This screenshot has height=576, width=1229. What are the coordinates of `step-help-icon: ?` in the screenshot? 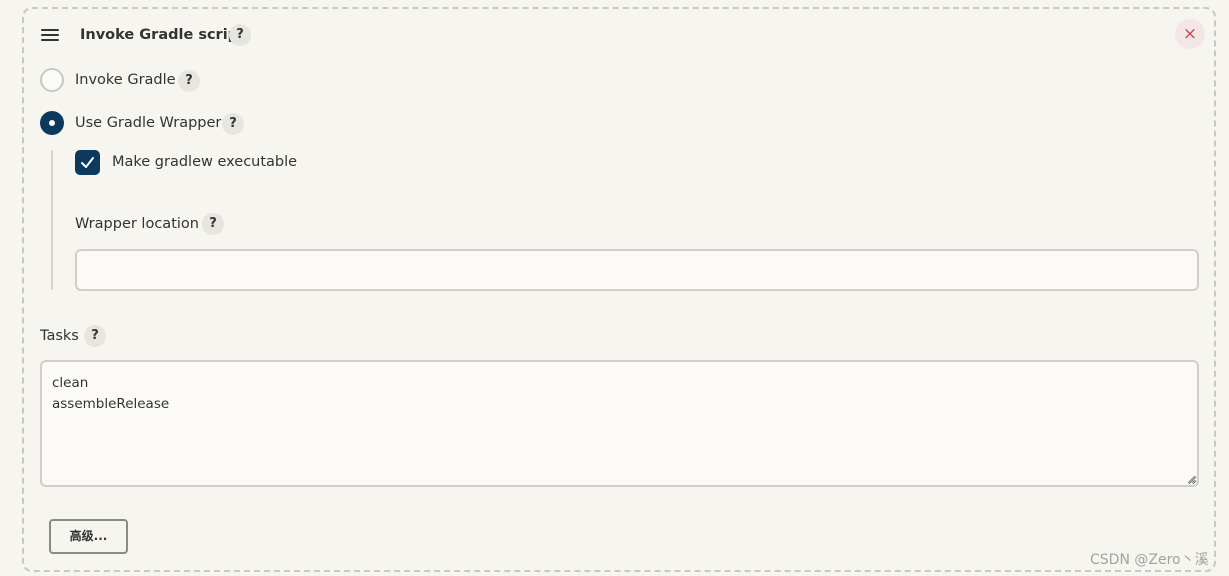 It's located at (240, 35).